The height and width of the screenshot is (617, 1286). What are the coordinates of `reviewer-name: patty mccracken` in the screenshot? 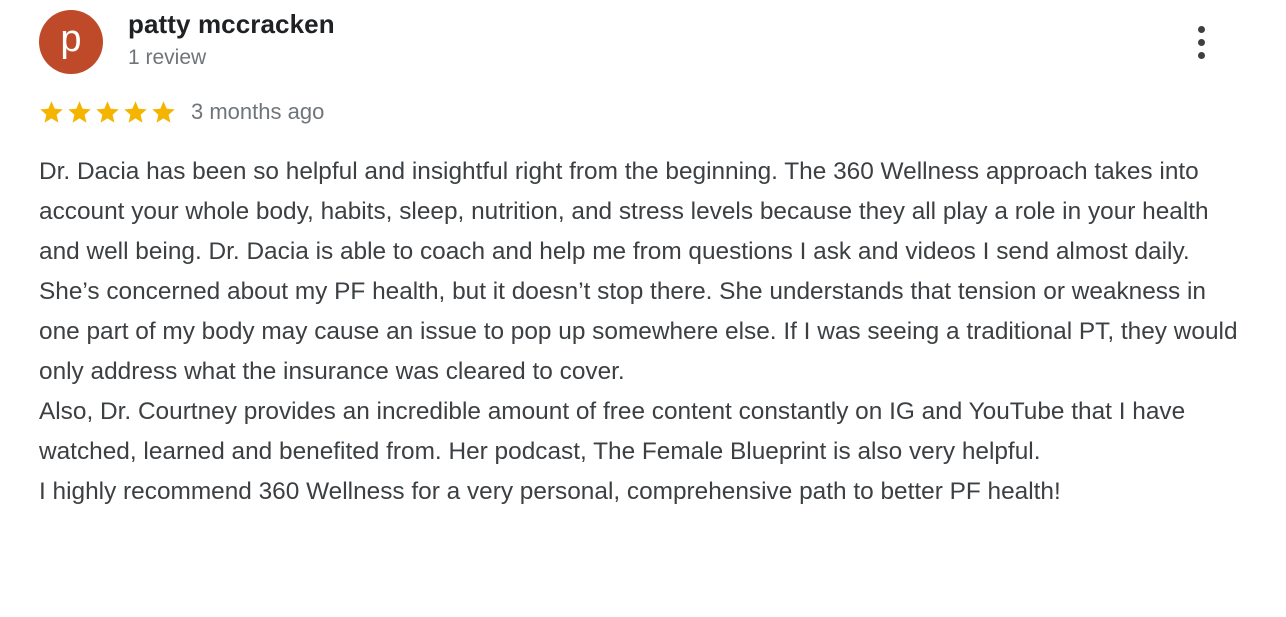 It's located at (231, 24).